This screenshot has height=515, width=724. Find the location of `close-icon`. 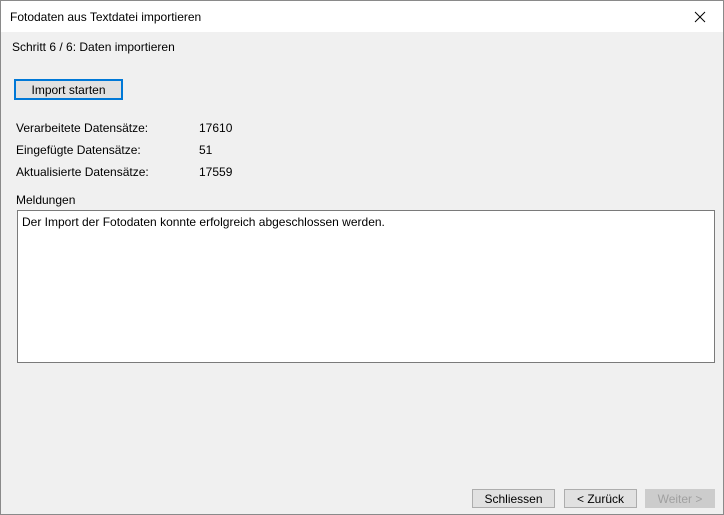

close-icon is located at coordinates (700, 16).